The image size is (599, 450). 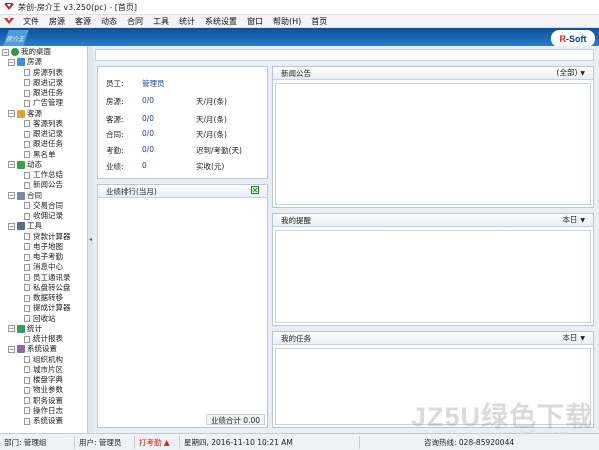 I want to click on clock-in-button: 打考勤 ▲, so click(x=157, y=442).